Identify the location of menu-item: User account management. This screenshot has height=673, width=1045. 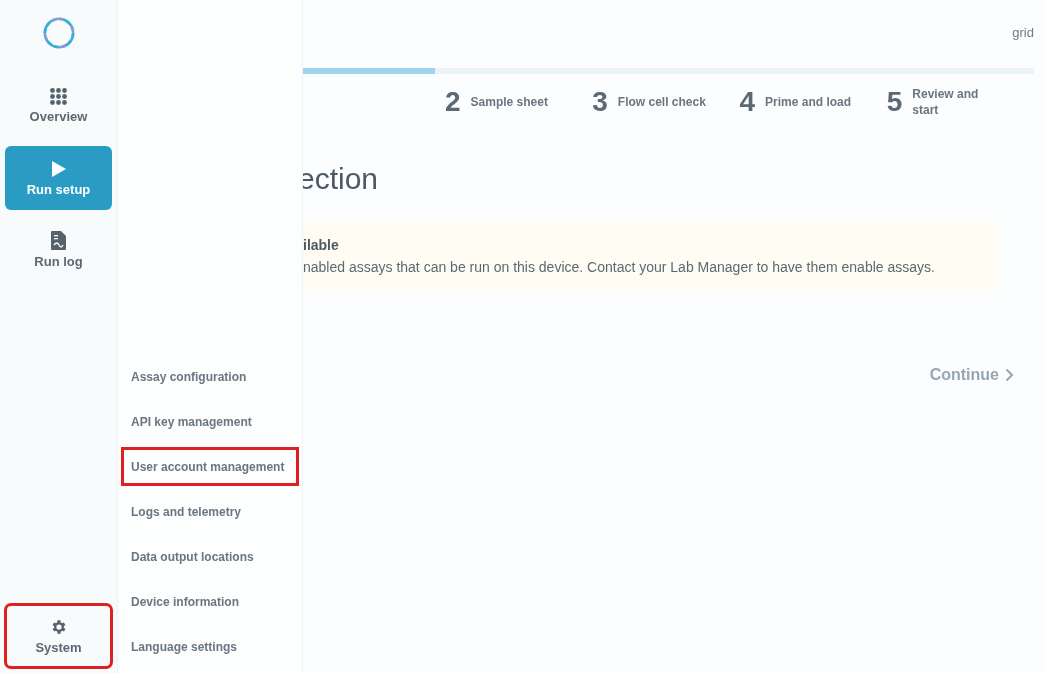
(210, 466).